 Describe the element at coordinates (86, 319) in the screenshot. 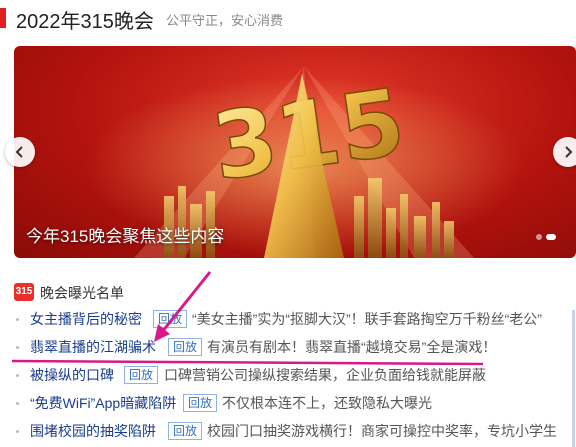

I see `news-title: 女主播背后的秘密` at that location.